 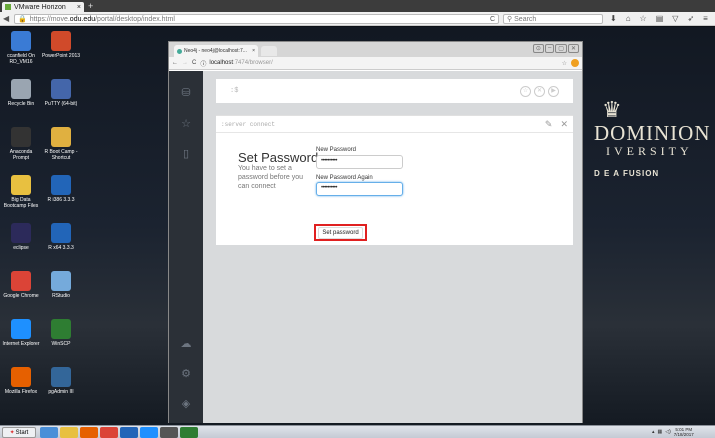 I want to click on desktop-icon: eclipse, so click(x=21, y=237).